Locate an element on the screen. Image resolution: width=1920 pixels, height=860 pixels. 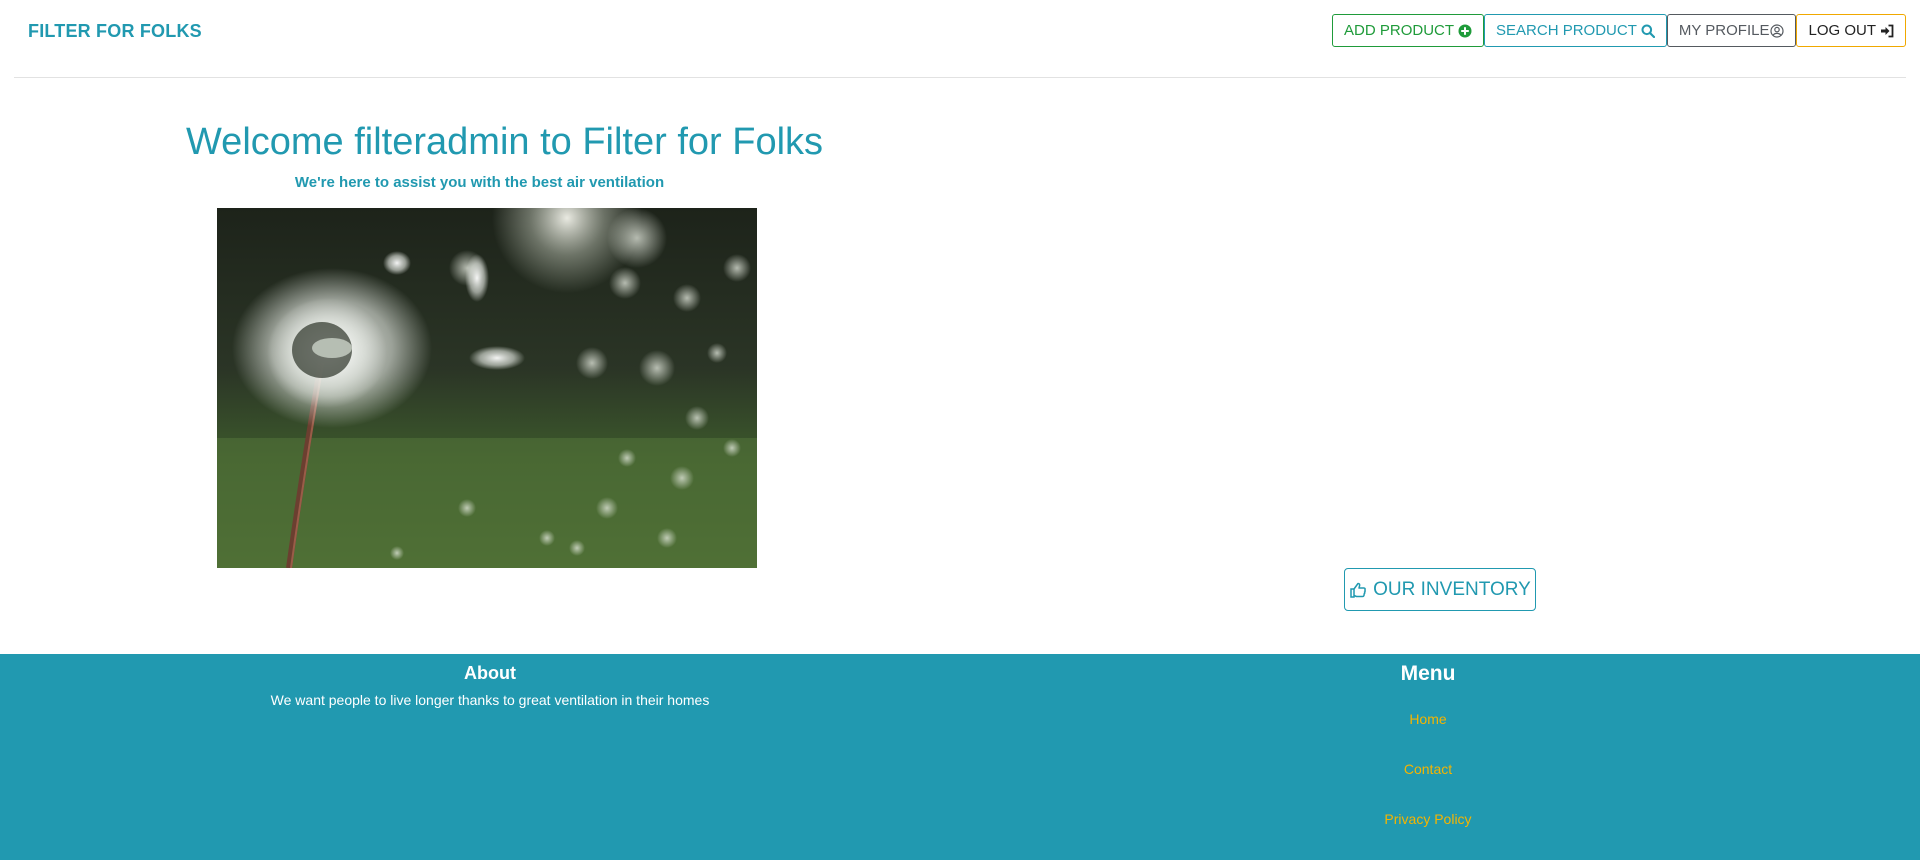
my-profile-button: MY PROFILE is located at coordinates (1731, 30).